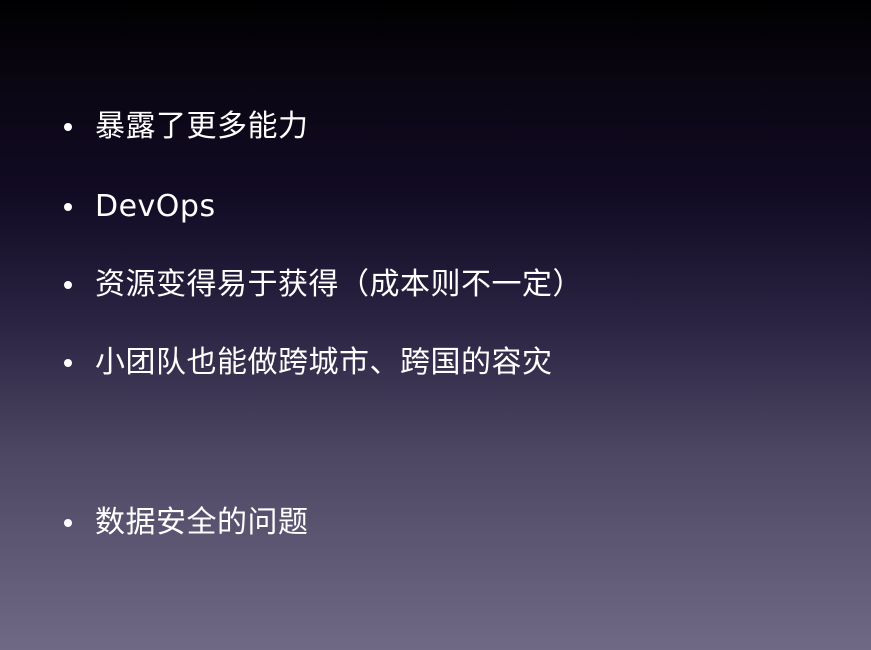 The width and height of the screenshot is (871, 650). What do you see at coordinates (202, 126) in the screenshot?
I see `bullet-text: 暴露了更多能力` at bounding box center [202, 126].